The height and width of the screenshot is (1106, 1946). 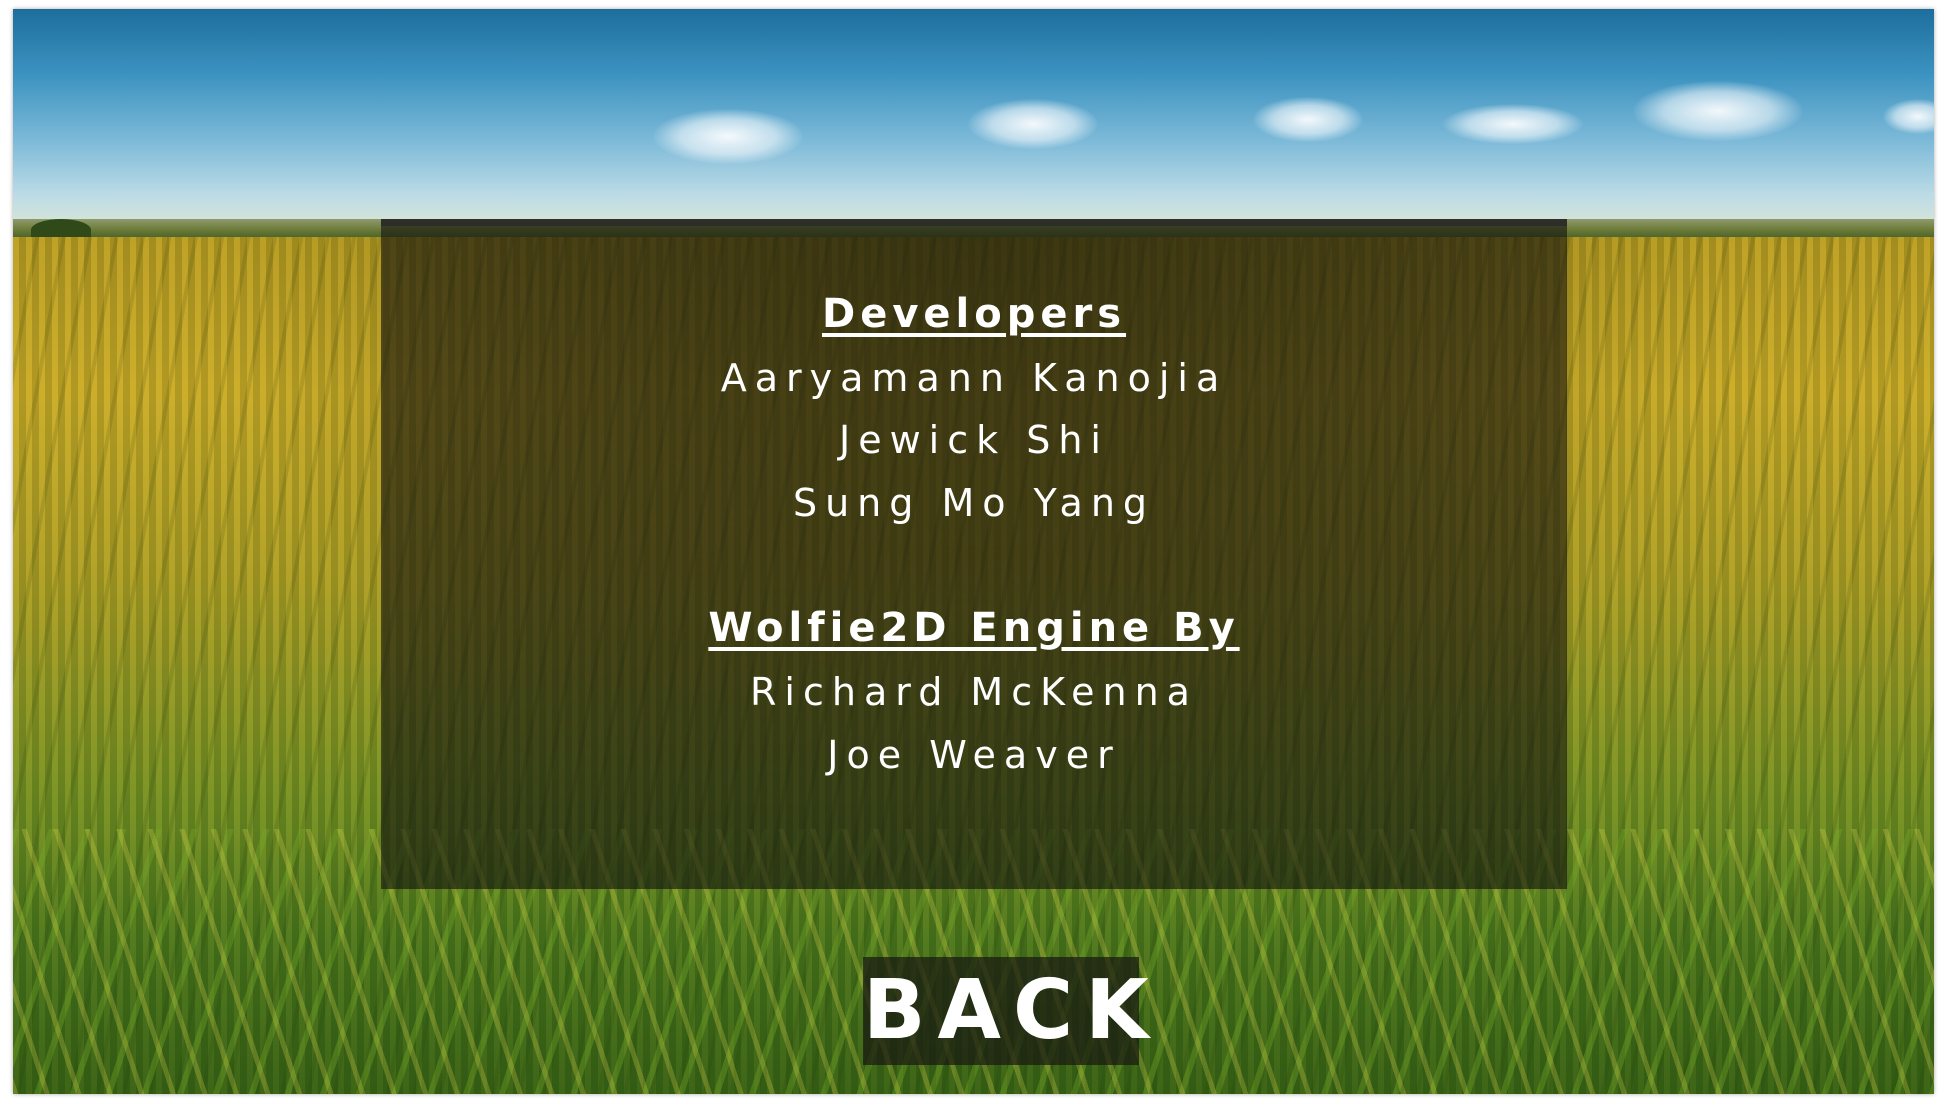 I want to click on engine-heading: Wolfie2D Engine By, so click(x=974, y=628).